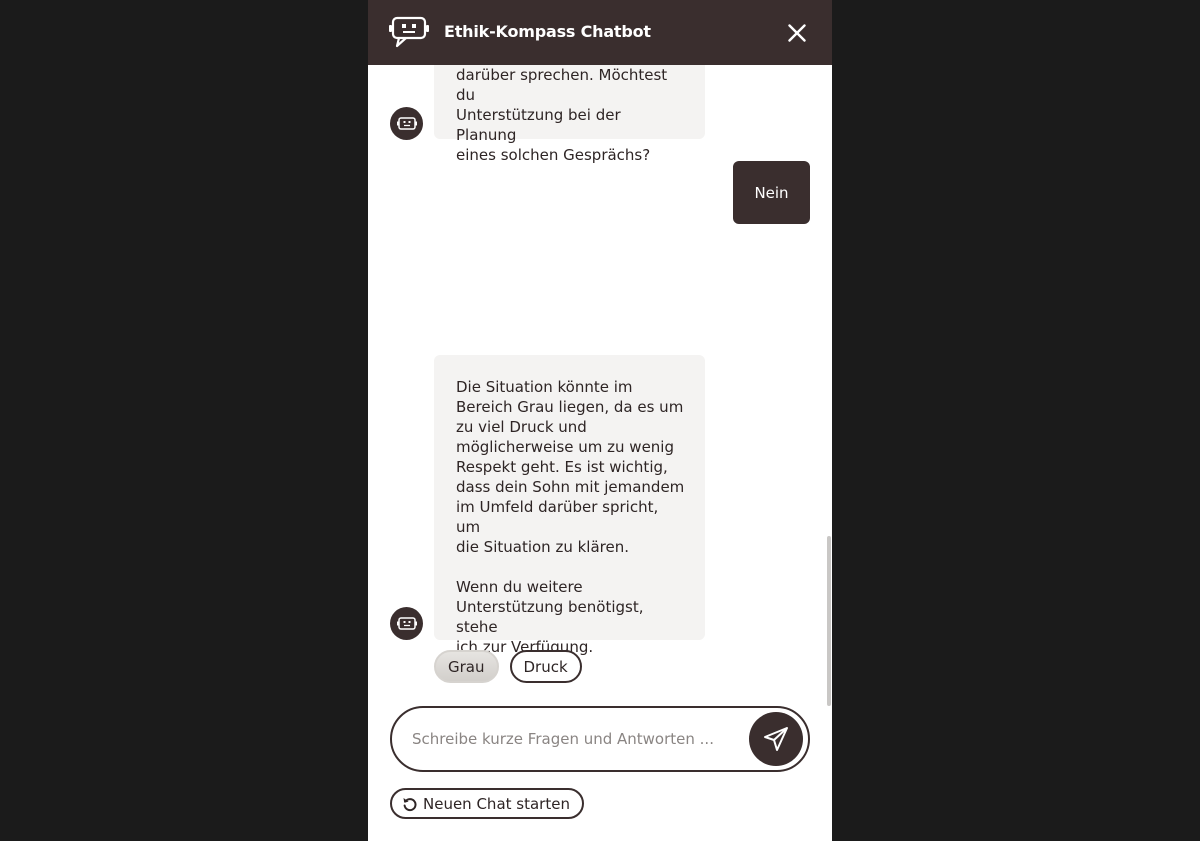 This screenshot has height=841, width=1200. I want to click on send-icon, so click(776, 739).